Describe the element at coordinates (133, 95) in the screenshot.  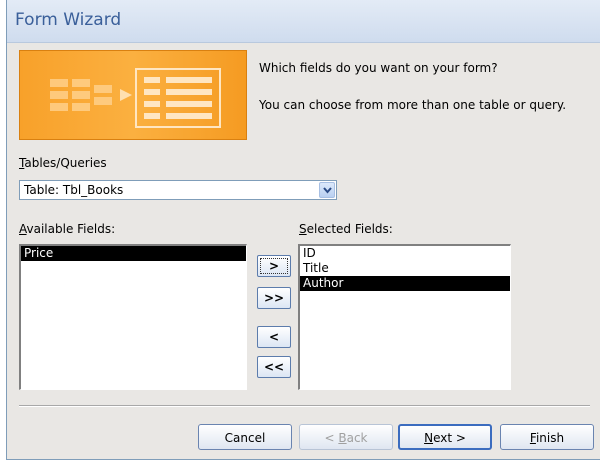
I see `wizard-illustration` at that location.